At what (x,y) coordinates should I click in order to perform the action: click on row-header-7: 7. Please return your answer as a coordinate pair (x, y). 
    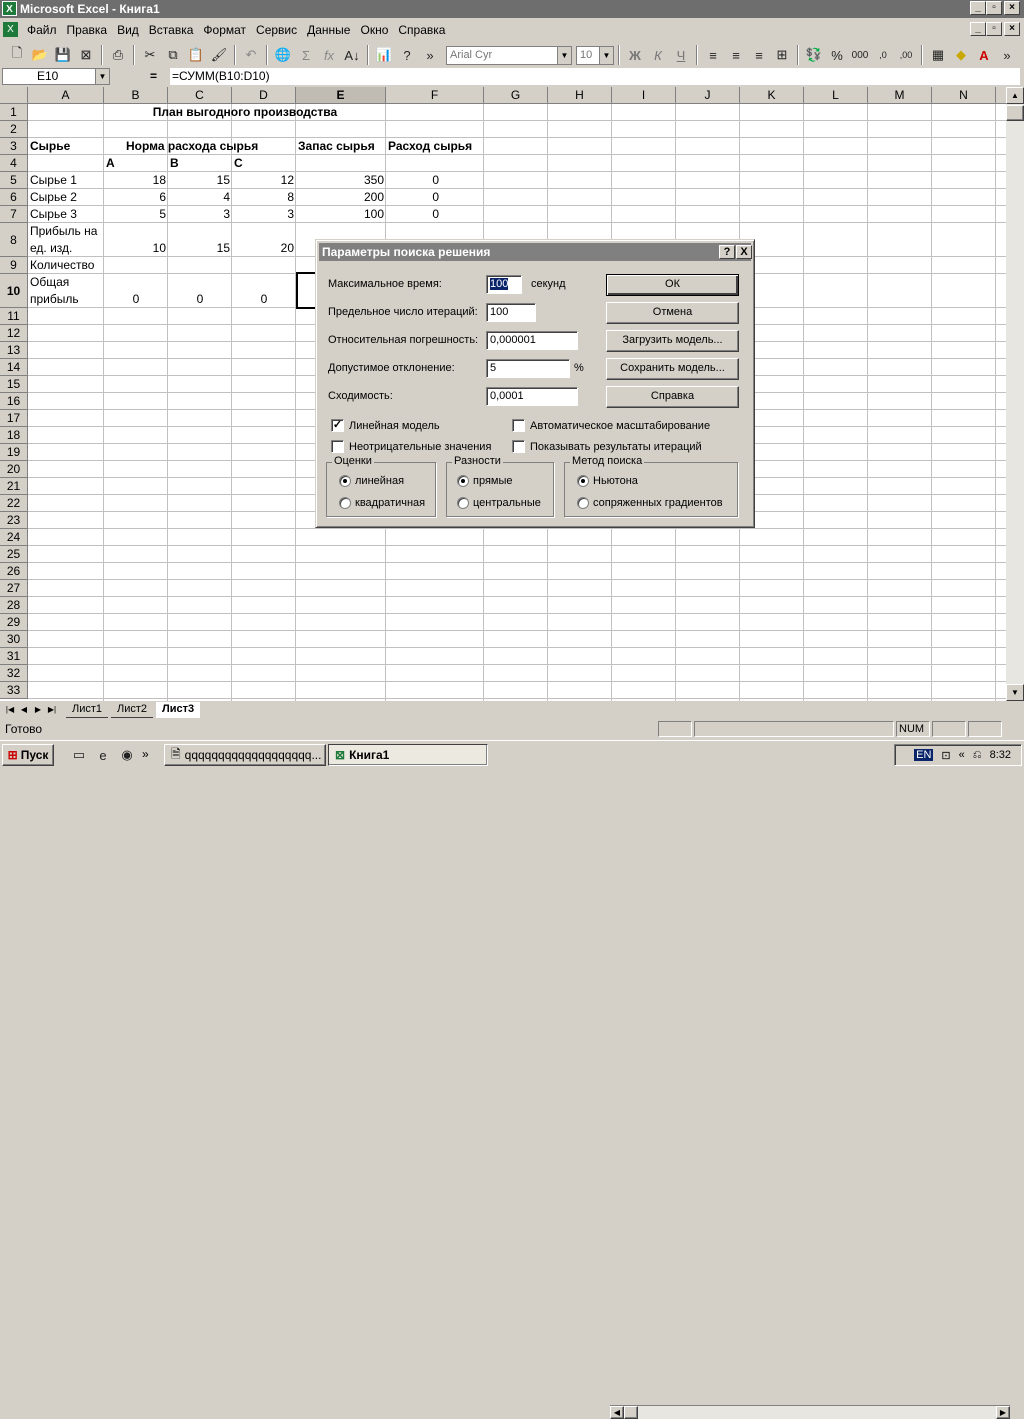
    Looking at the image, I should click on (14, 214).